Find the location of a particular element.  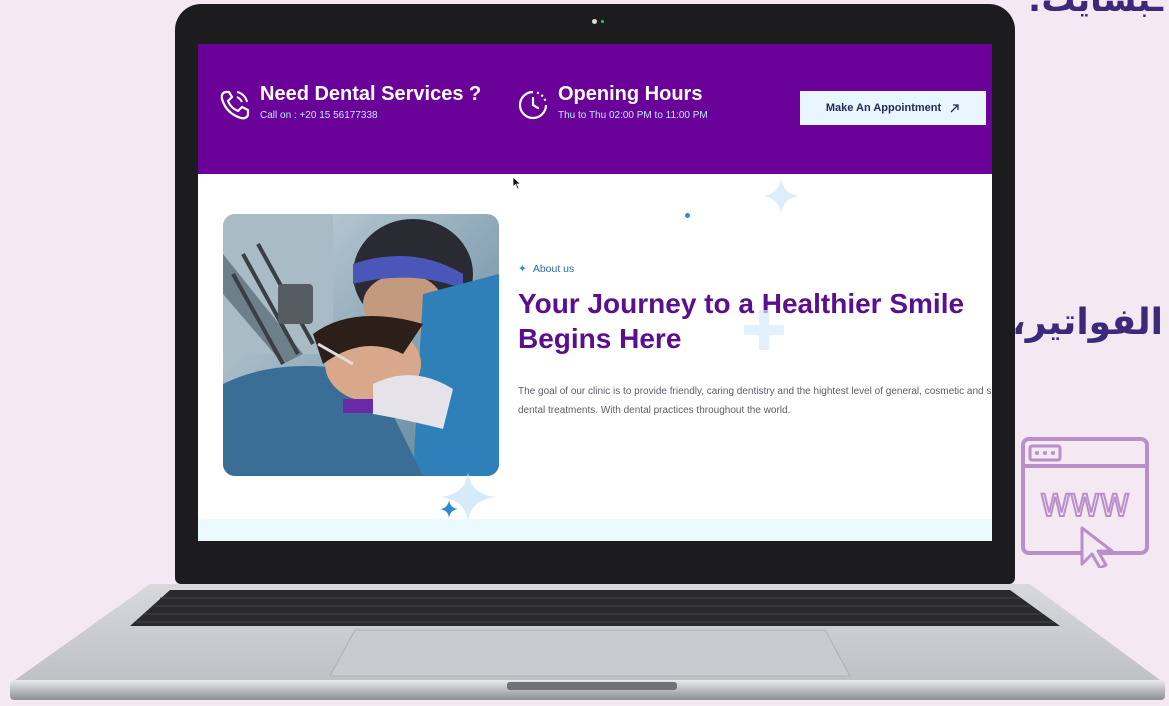

services-phone: Call on : +20 15 56177338 is located at coordinates (370, 115).